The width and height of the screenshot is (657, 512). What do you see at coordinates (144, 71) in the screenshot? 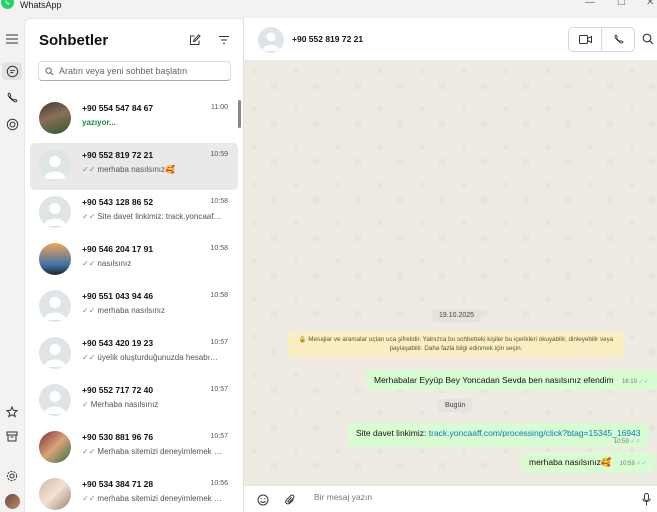
I see `search-input` at bounding box center [144, 71].